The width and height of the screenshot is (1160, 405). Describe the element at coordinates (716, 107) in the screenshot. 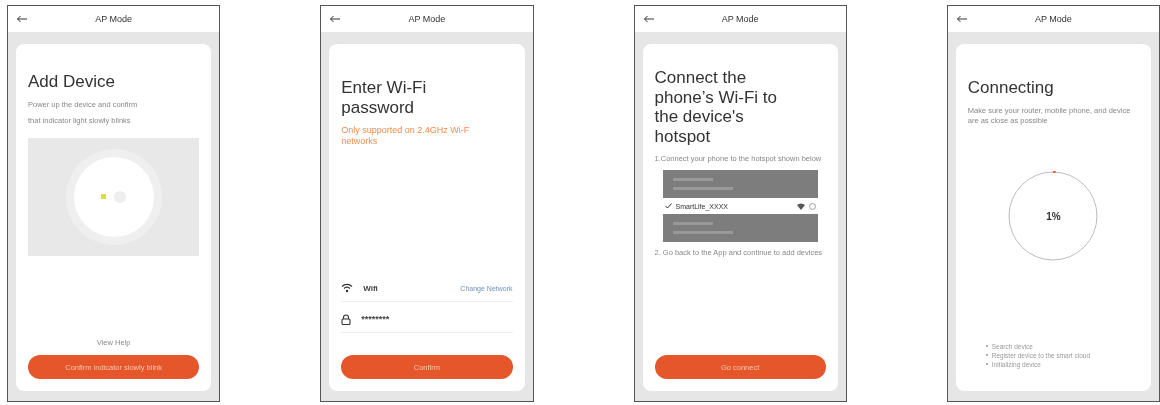

I see `screen-title: Connect the phone’s Wi-Fi to the device's hotspot` at that location.